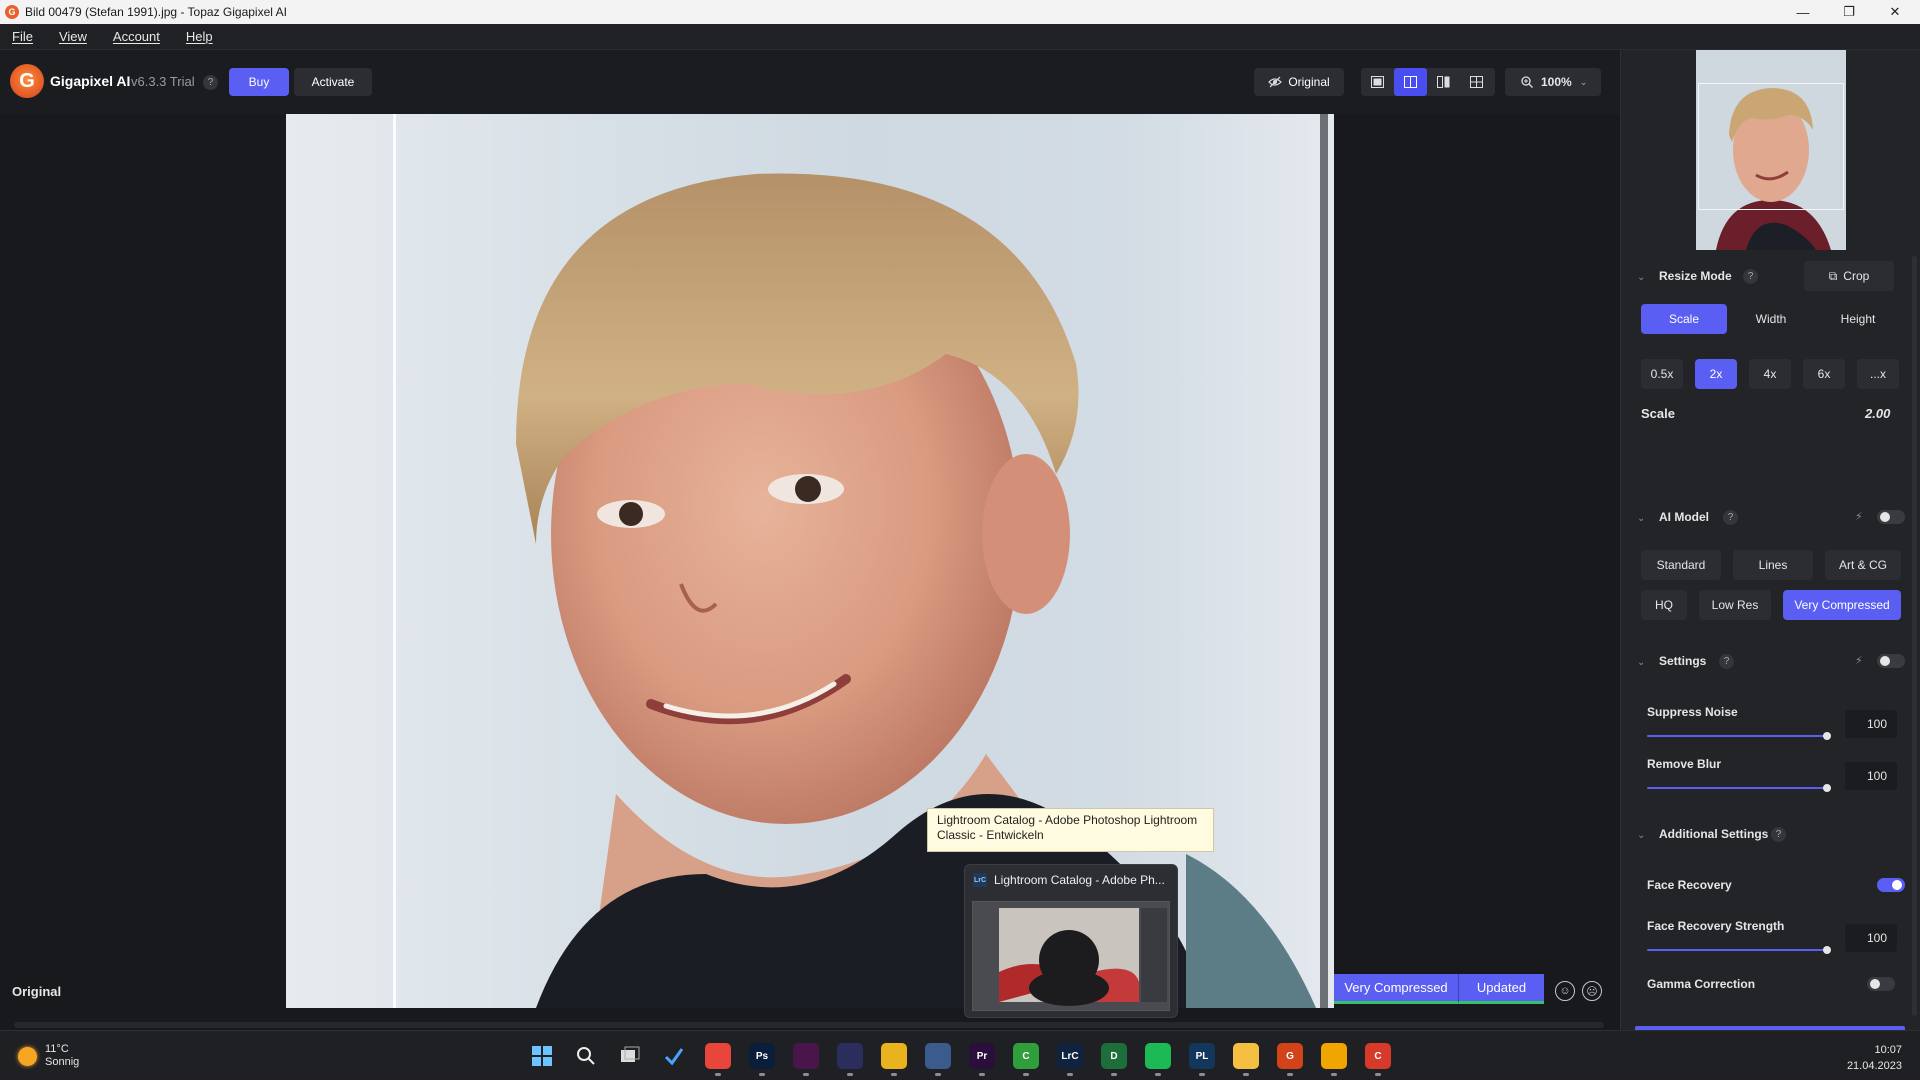 This screenshot has height=1080, width=1920. I want to click on crop-label: Crop, so click(1856, 276).